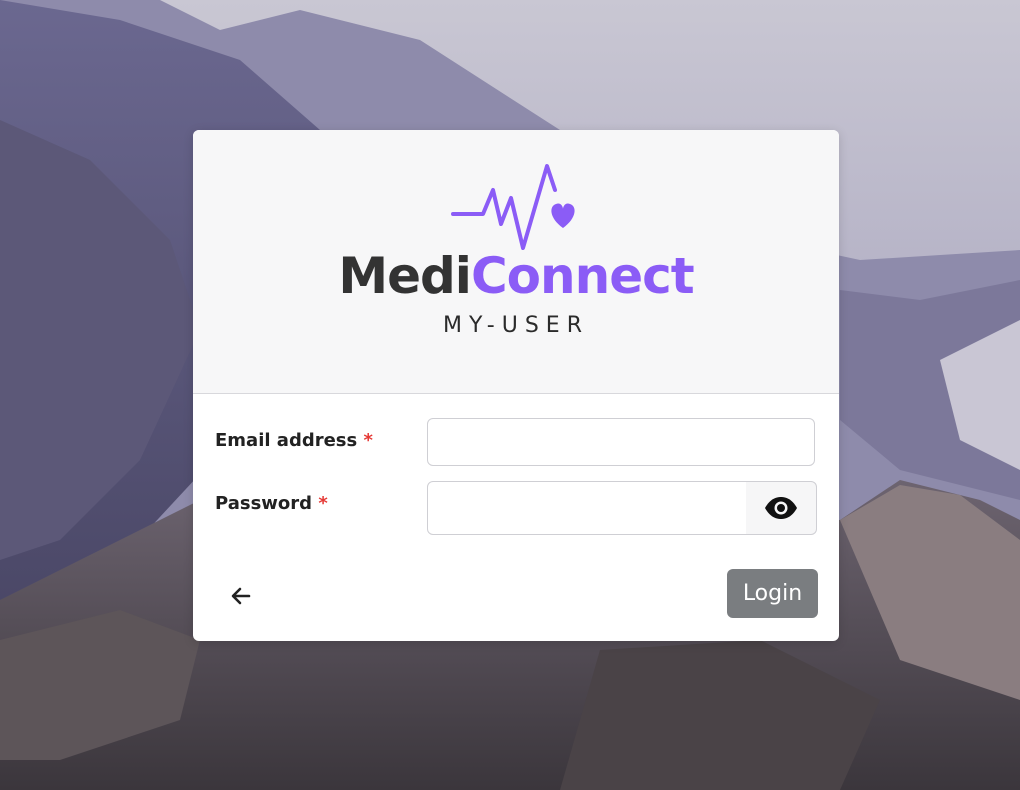 This screenshot has height=790, width=1020. Describe the element at coordinates (286, 440) in the screenshot. I see `email-label-text: Email address` at that location.